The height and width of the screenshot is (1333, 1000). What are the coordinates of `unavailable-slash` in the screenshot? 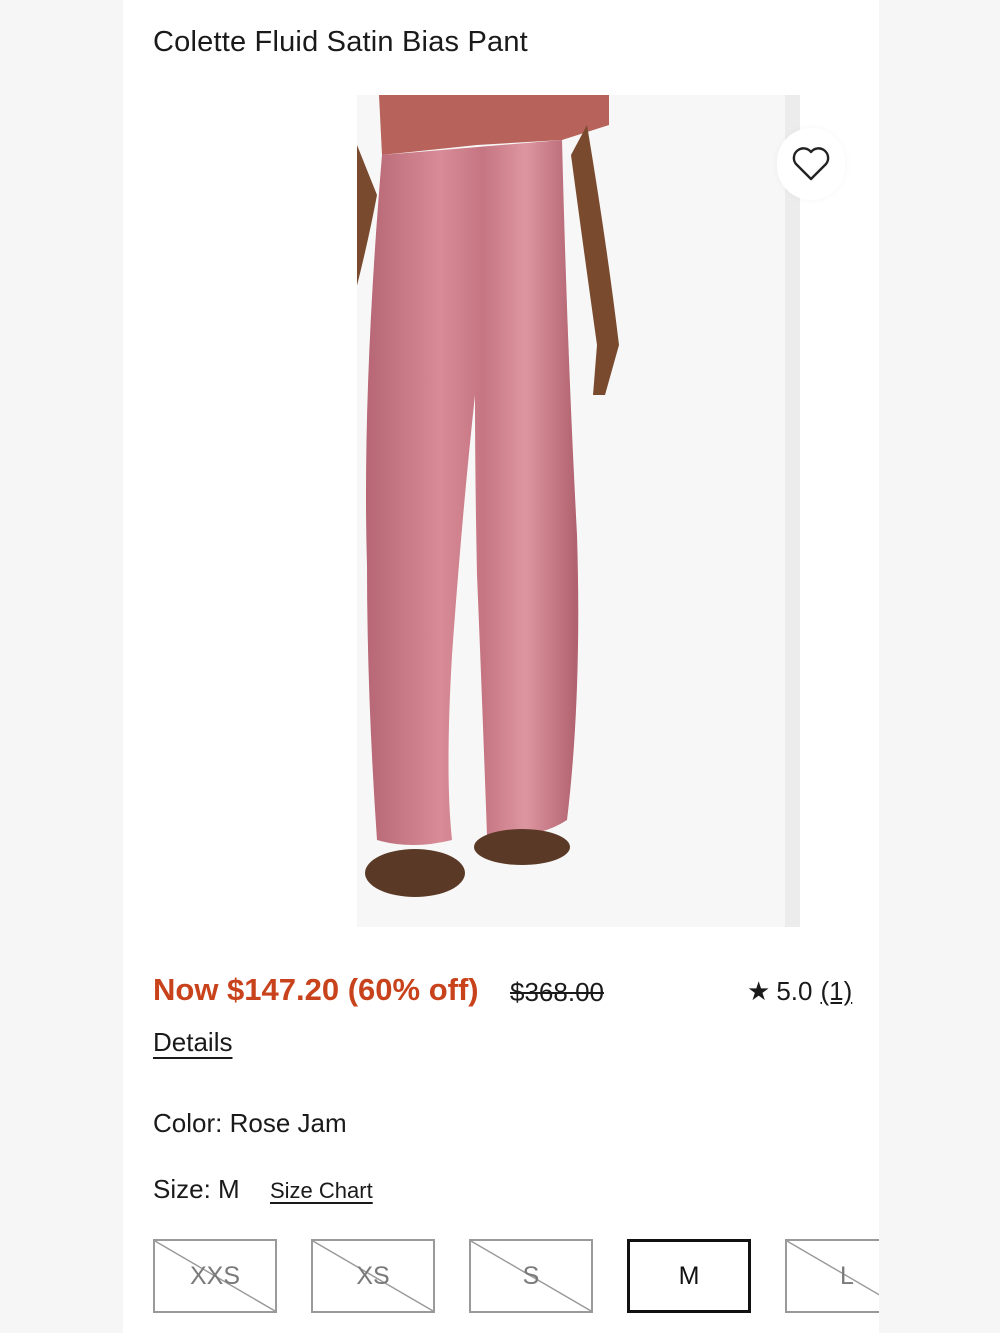 It's located at (833, 1268).